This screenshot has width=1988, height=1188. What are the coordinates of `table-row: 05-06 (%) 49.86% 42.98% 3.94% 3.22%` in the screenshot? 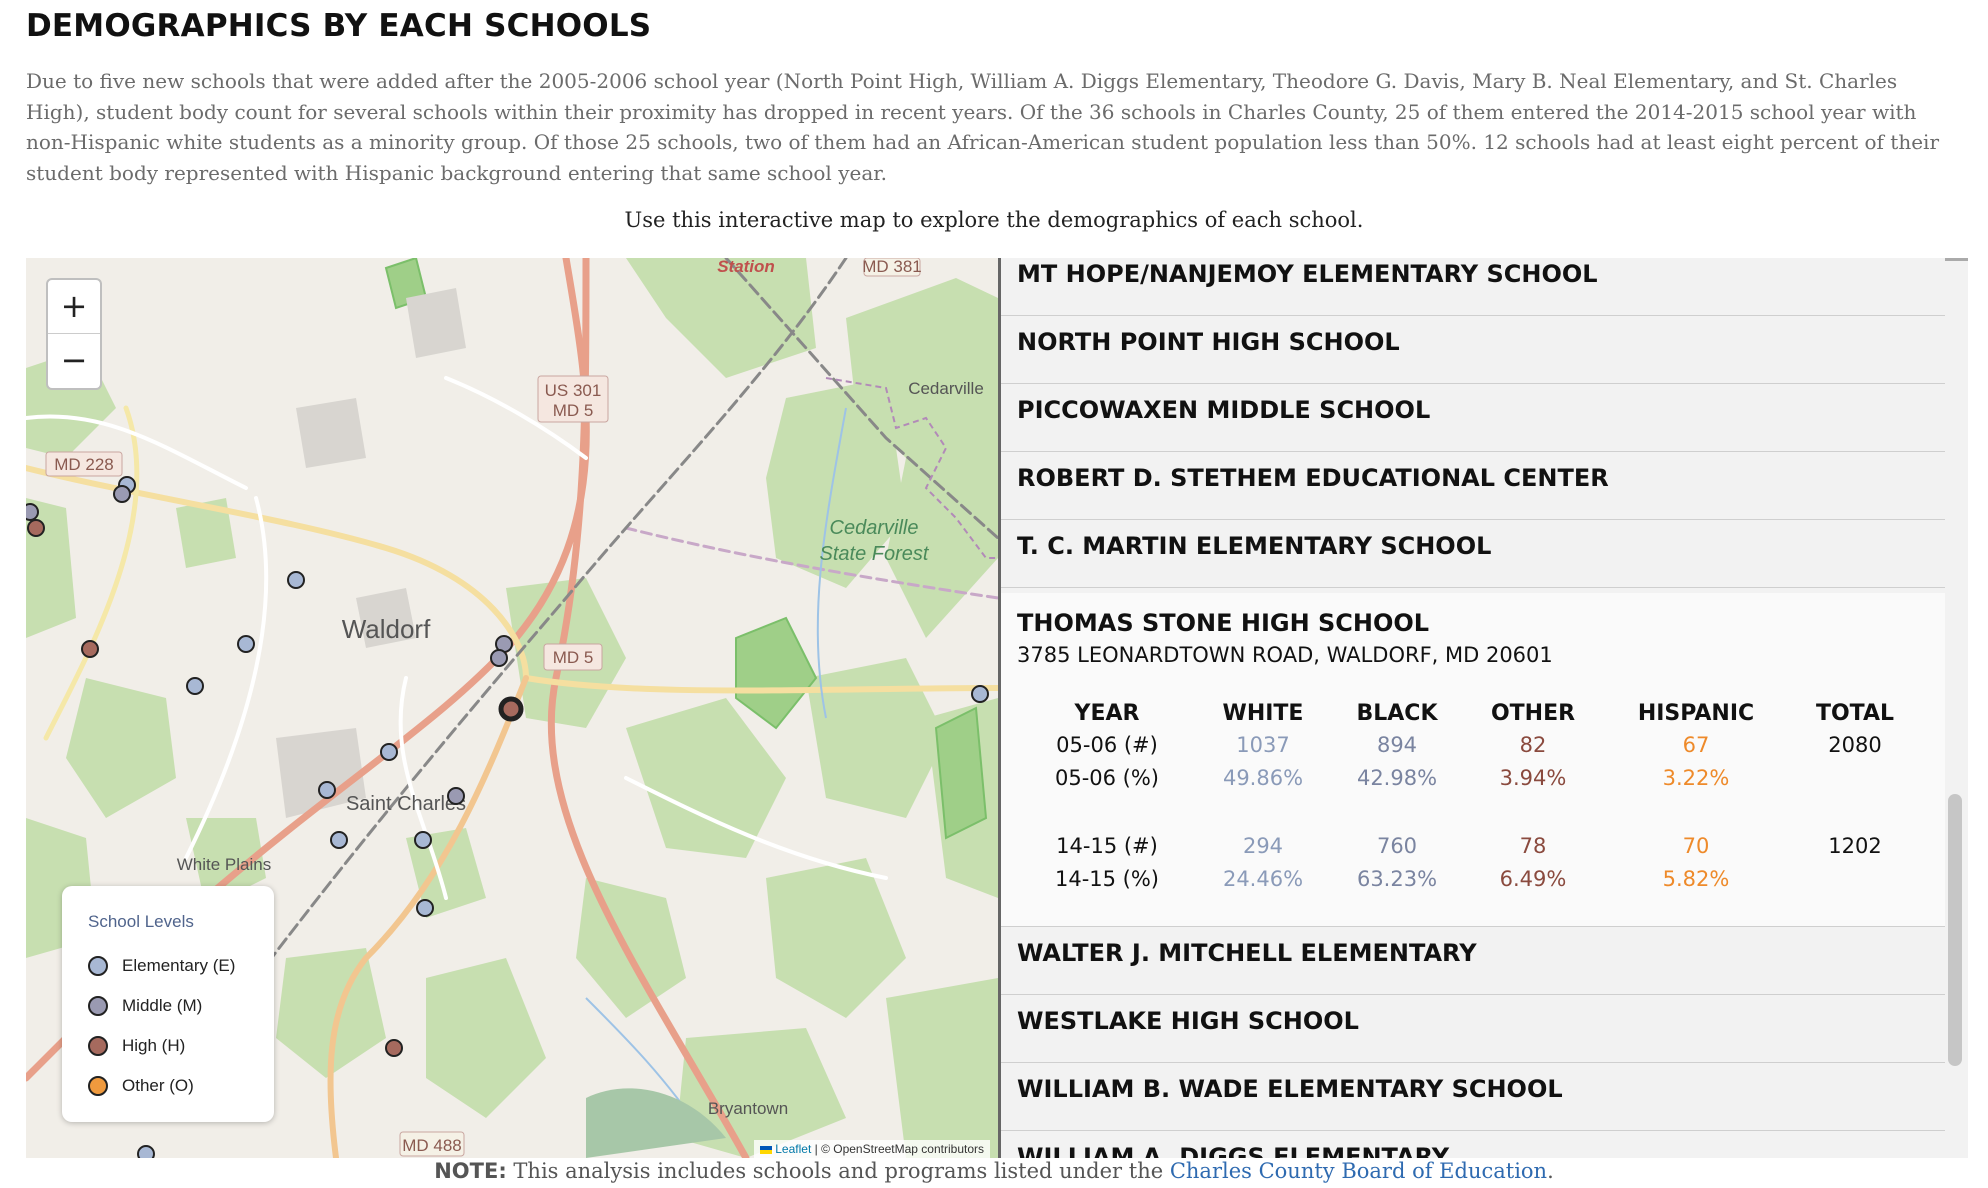 It's located at (1473, 781).